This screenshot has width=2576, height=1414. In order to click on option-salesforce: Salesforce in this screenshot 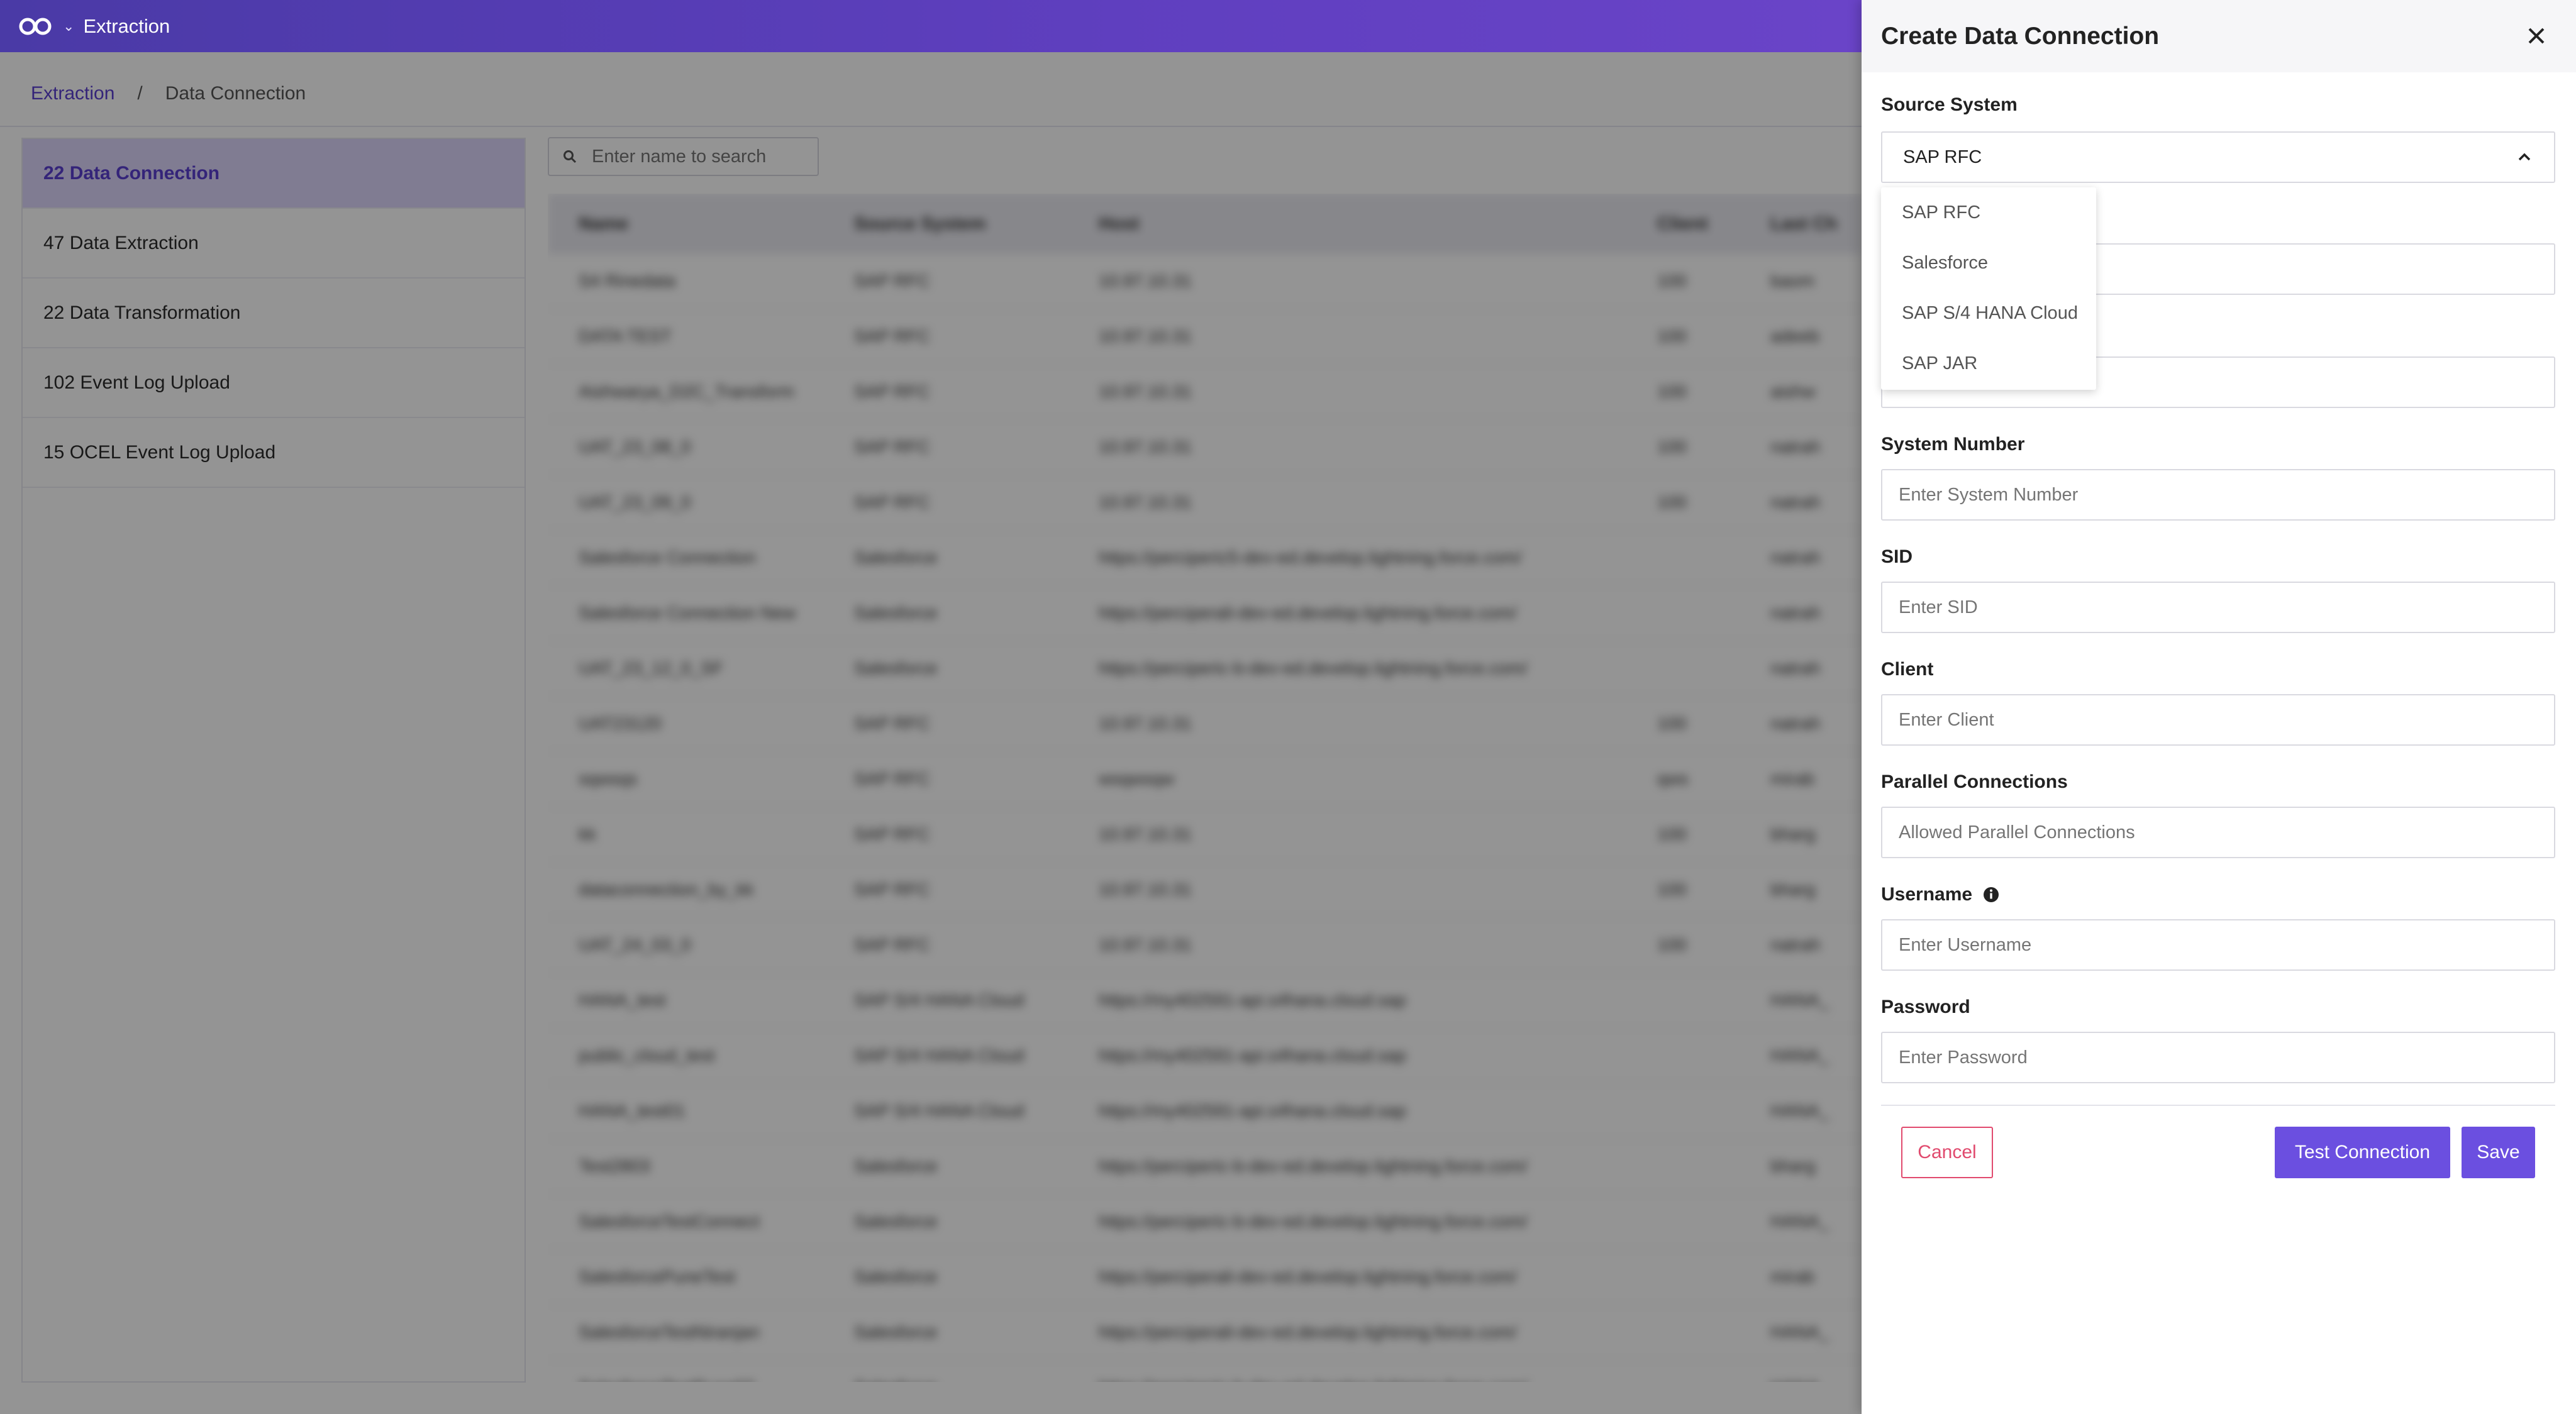, I will do `click(1988, 263)`.